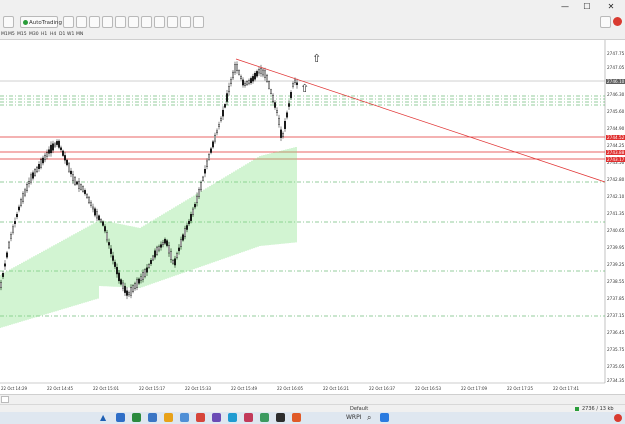 The height and width of the screenshot is (424, 625). What do you see at coordinates (172, 22) in the screenshot?
I see `indicators-icon` at bounding box center [172, 22].